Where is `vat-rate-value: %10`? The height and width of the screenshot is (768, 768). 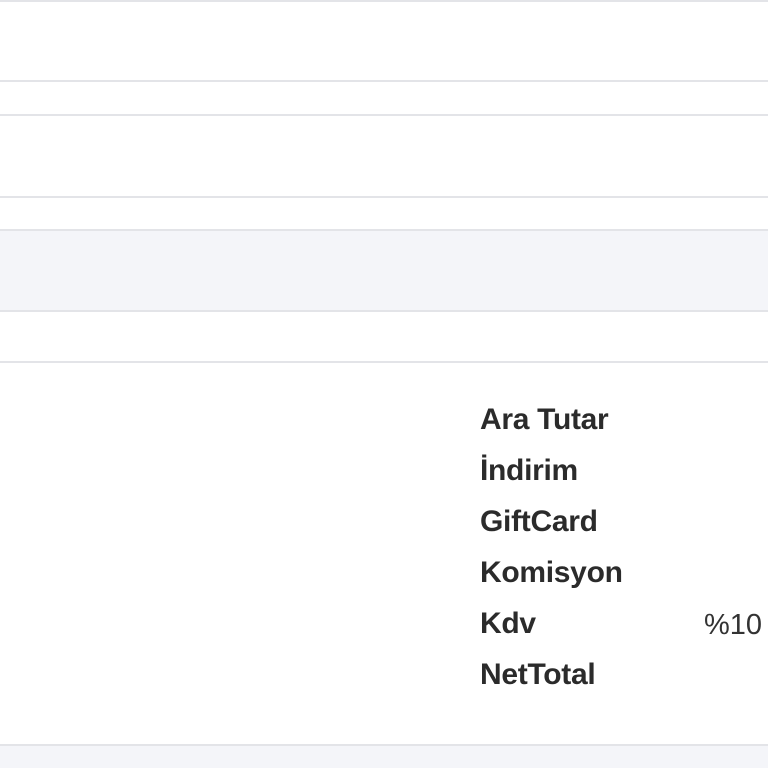
vat-rate-value: %10 is located at coordinates (733, 625).